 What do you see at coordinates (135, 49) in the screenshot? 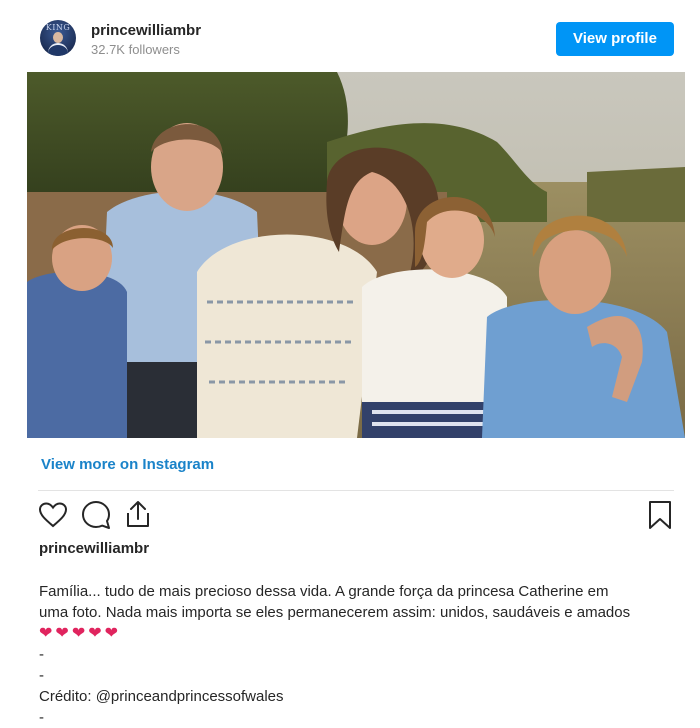
I see `follower-count: 32.7K followers` at bounding box center [135, 49].